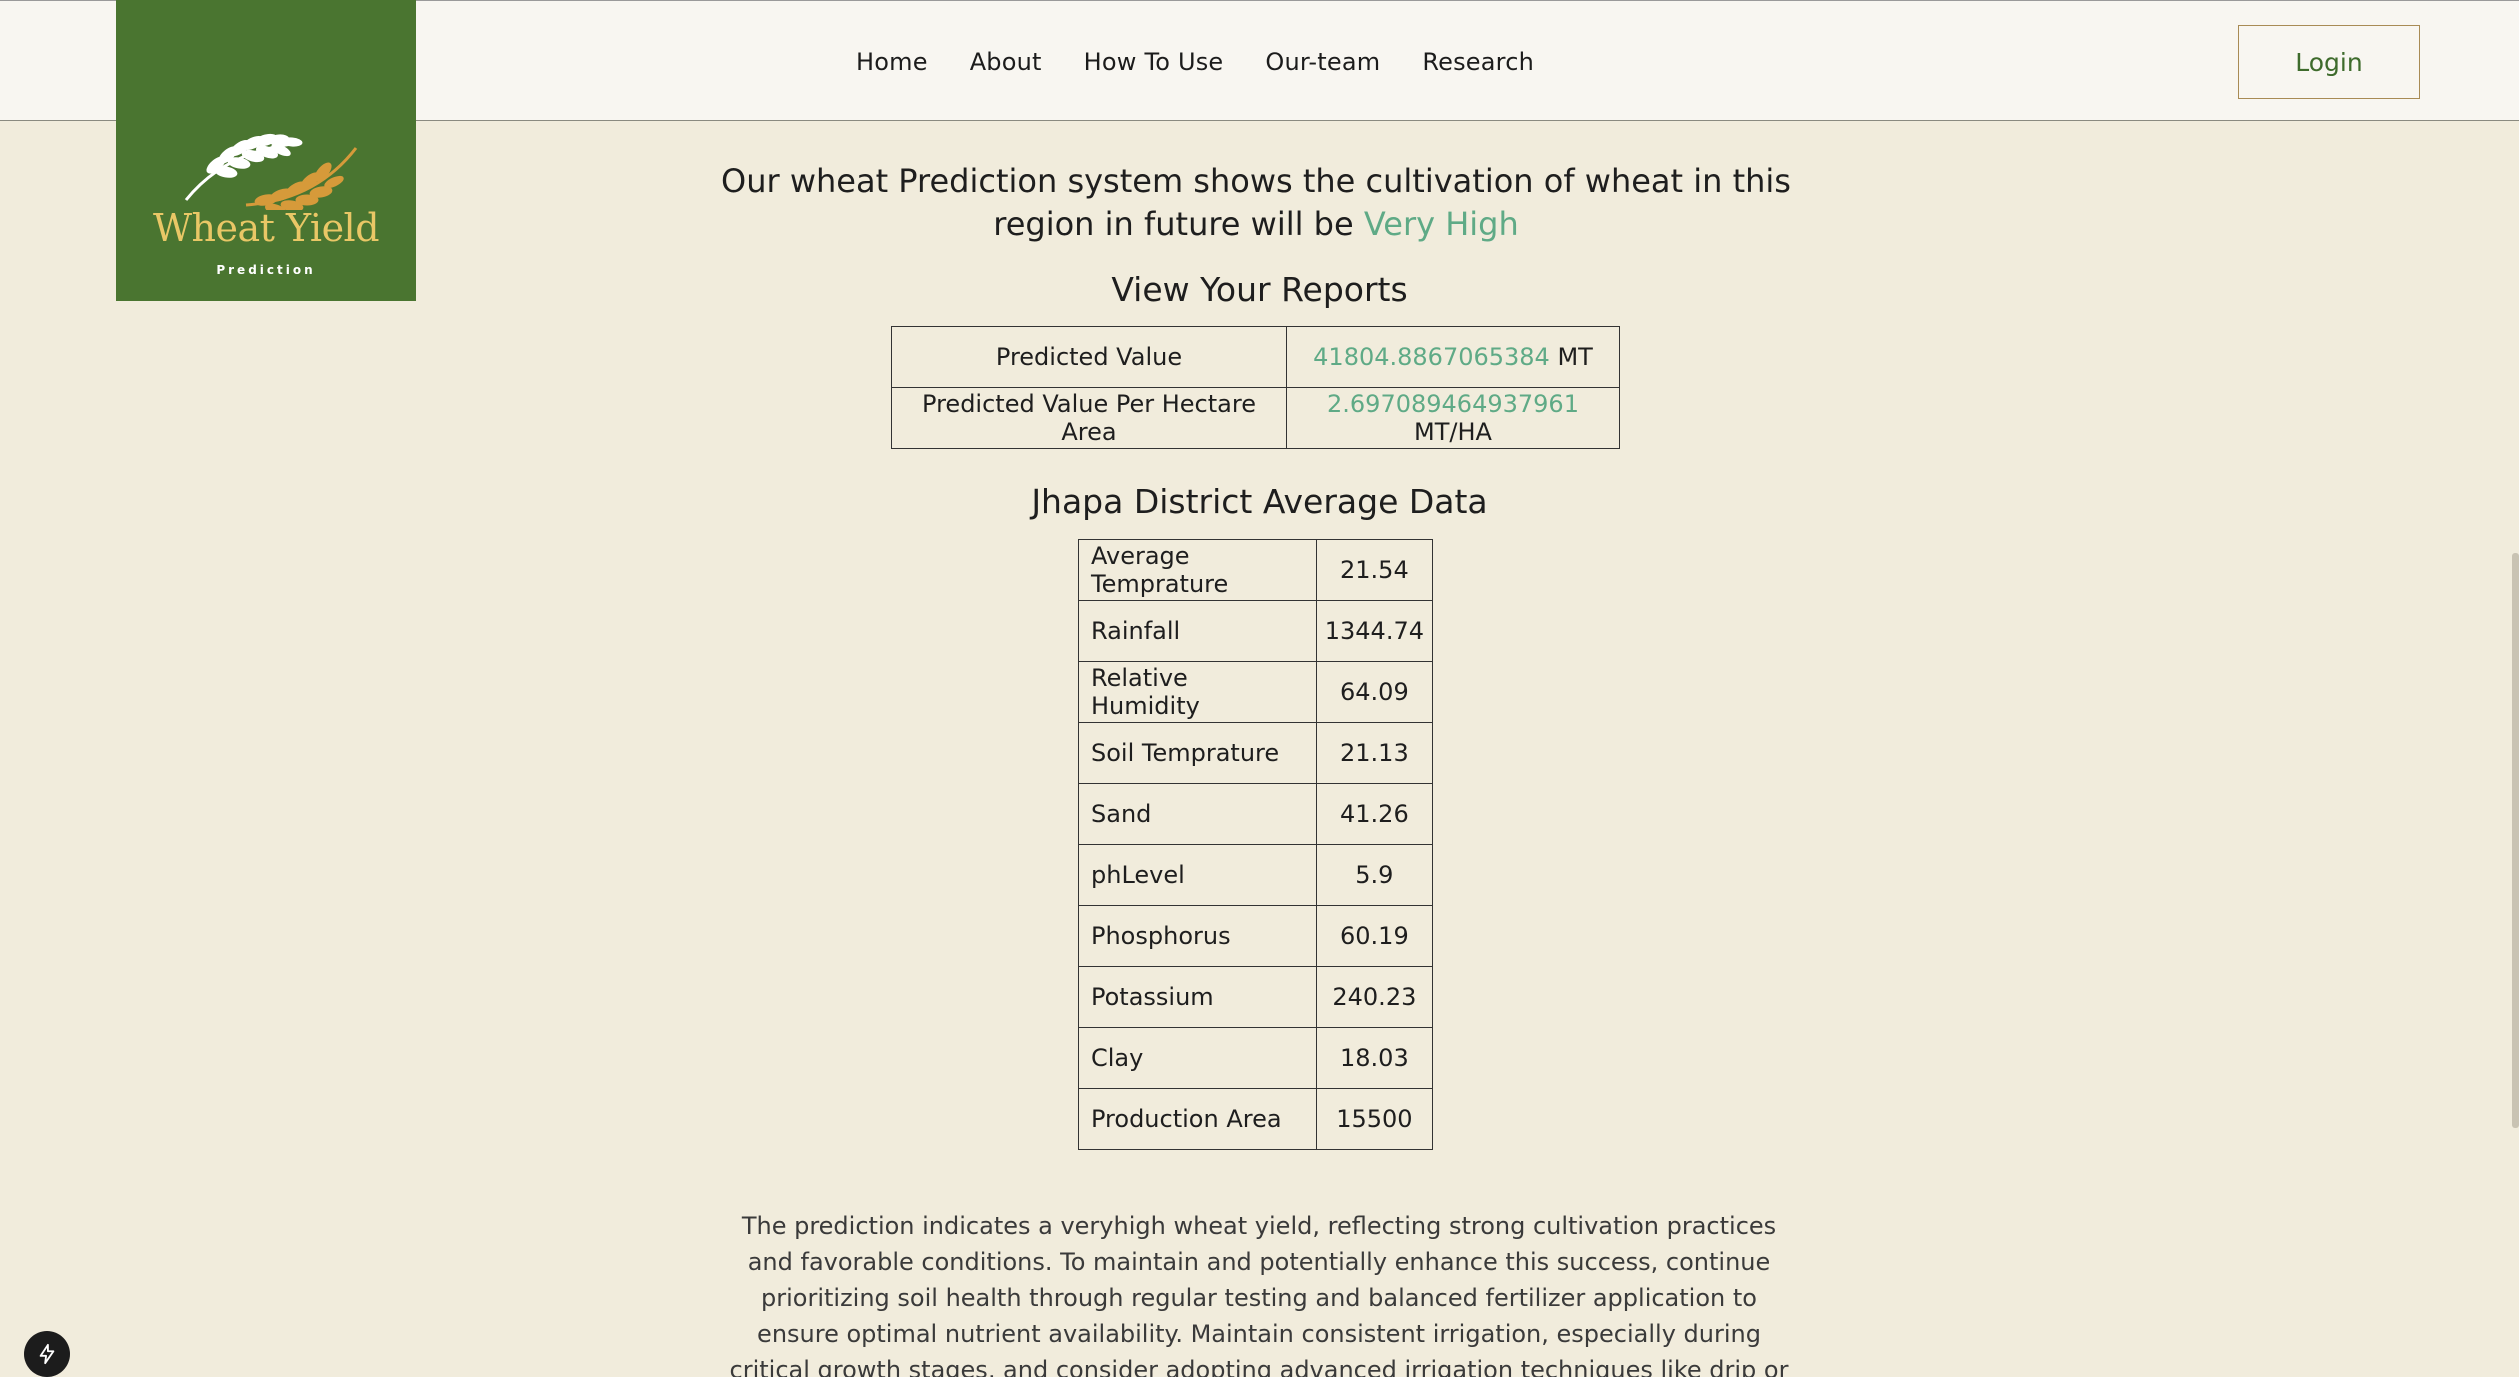 The width and height of the screenshot is (2519, 1377). I want to click on district-value: 60.19, so click(1374, 936).